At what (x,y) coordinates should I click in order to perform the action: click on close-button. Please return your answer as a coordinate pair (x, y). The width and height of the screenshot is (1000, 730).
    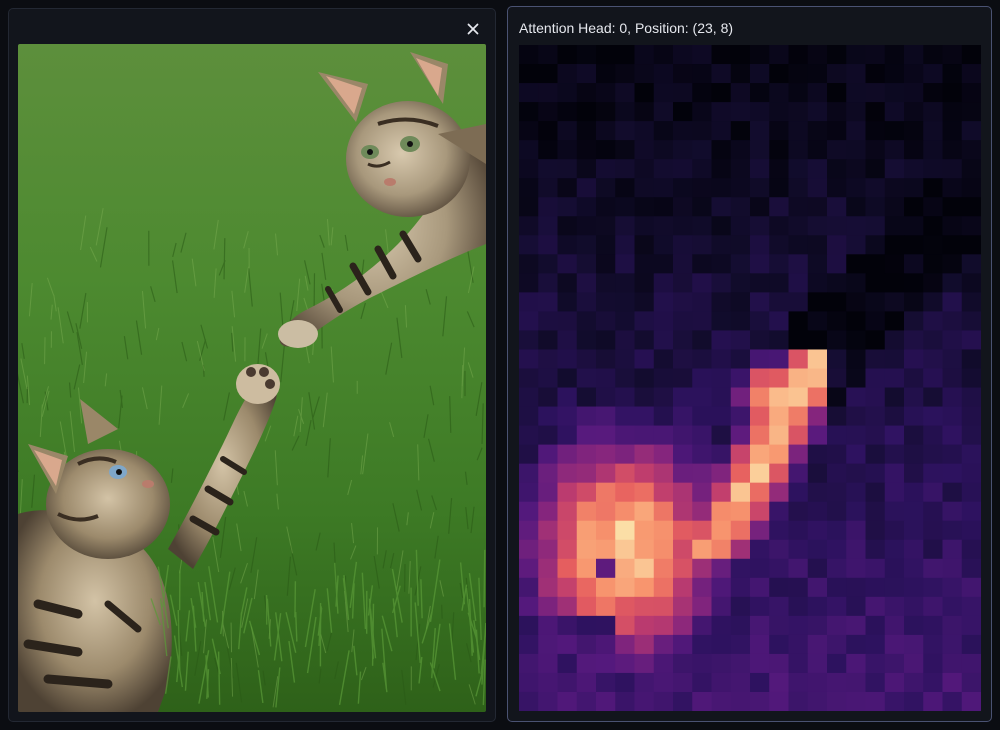
    Looking at the image, I should click on (473, 29).